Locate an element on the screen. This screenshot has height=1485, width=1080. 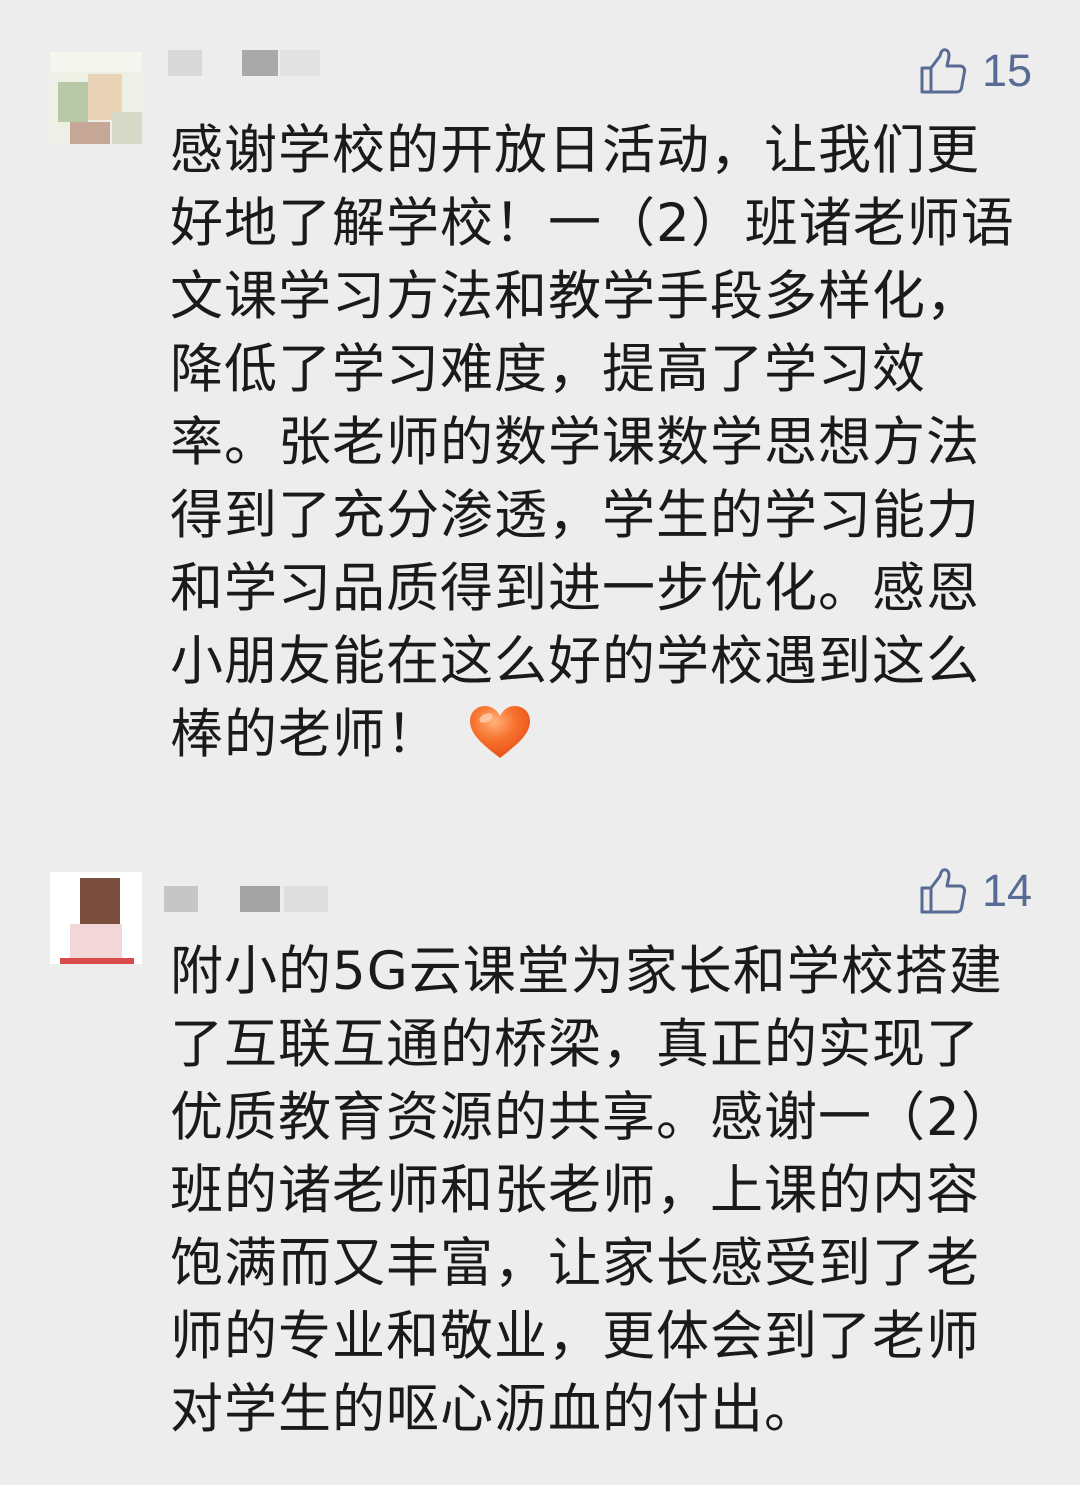
like-count: 15 is located at coordinates (1006, 70).